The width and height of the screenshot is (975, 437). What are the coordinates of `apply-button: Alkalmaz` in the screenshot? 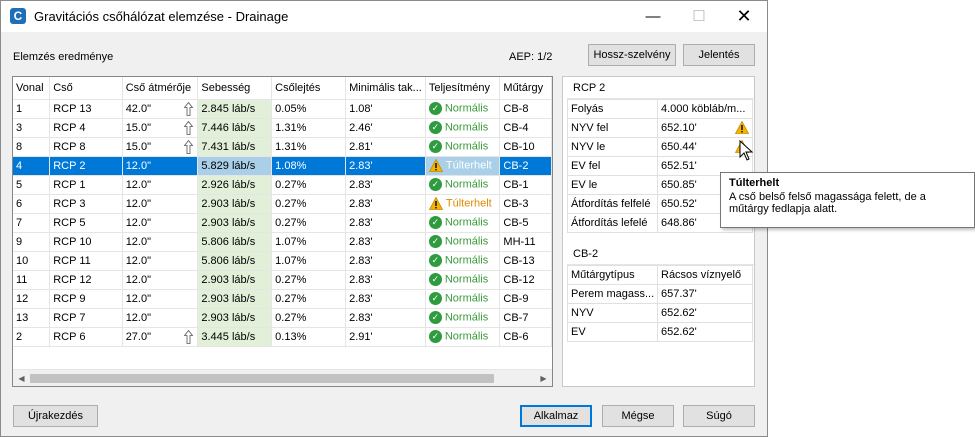 It's located at (556, 416).